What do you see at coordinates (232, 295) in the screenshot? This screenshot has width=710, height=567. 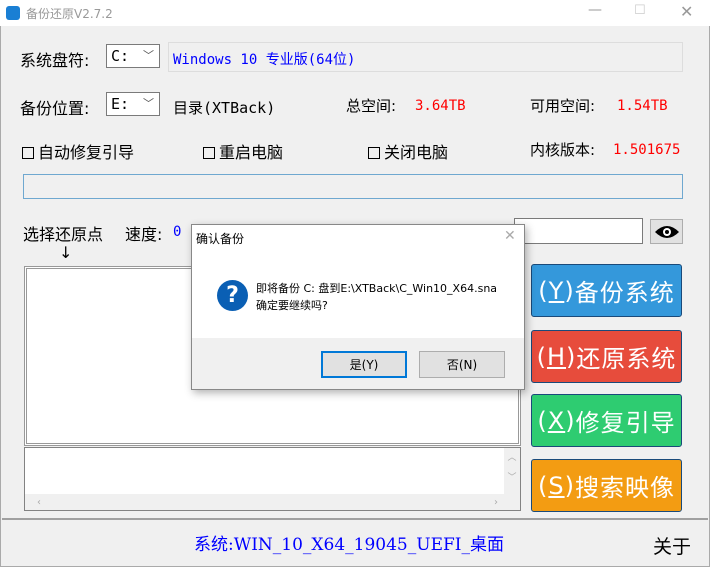 I see `question-icon: ?` at bounding box center [232, 295].